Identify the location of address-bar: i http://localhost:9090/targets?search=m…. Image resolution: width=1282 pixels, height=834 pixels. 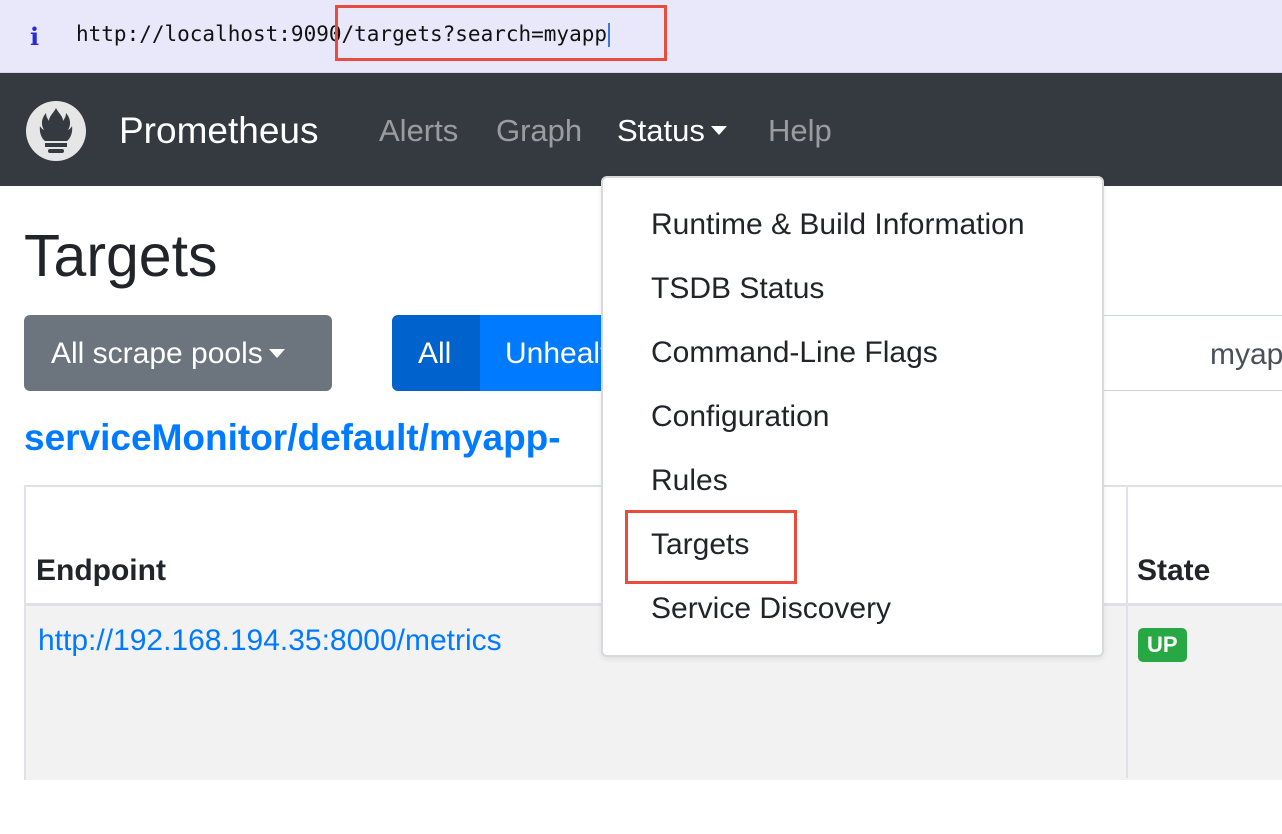
(641, 36).